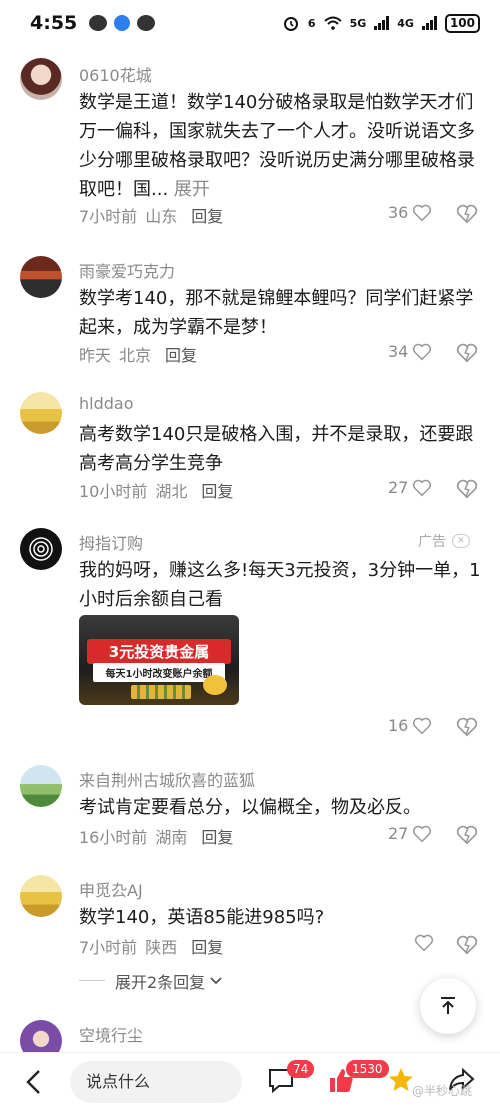 The image size is (500, 1111). I want to click on like-count: 16, so click(398, 725).